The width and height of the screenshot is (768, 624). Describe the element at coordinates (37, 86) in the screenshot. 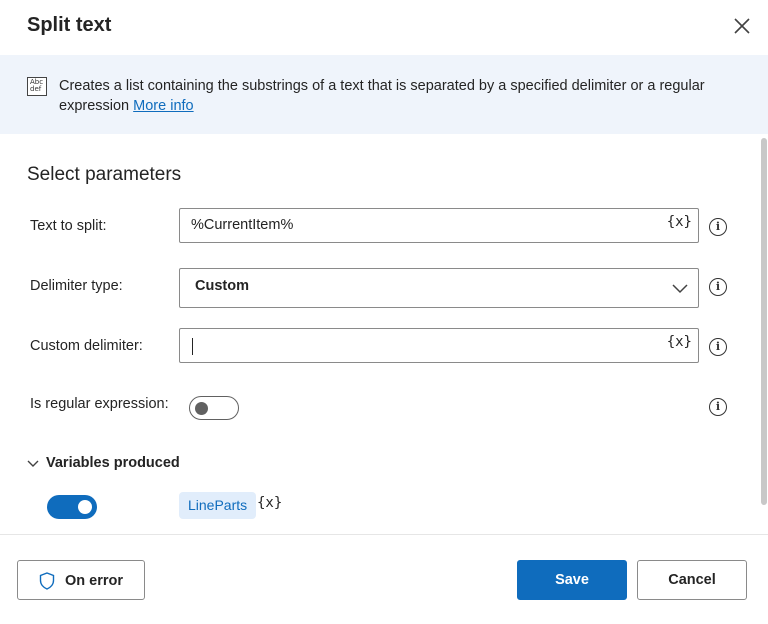

I see `text-abc-icon: Abc def` at that location.